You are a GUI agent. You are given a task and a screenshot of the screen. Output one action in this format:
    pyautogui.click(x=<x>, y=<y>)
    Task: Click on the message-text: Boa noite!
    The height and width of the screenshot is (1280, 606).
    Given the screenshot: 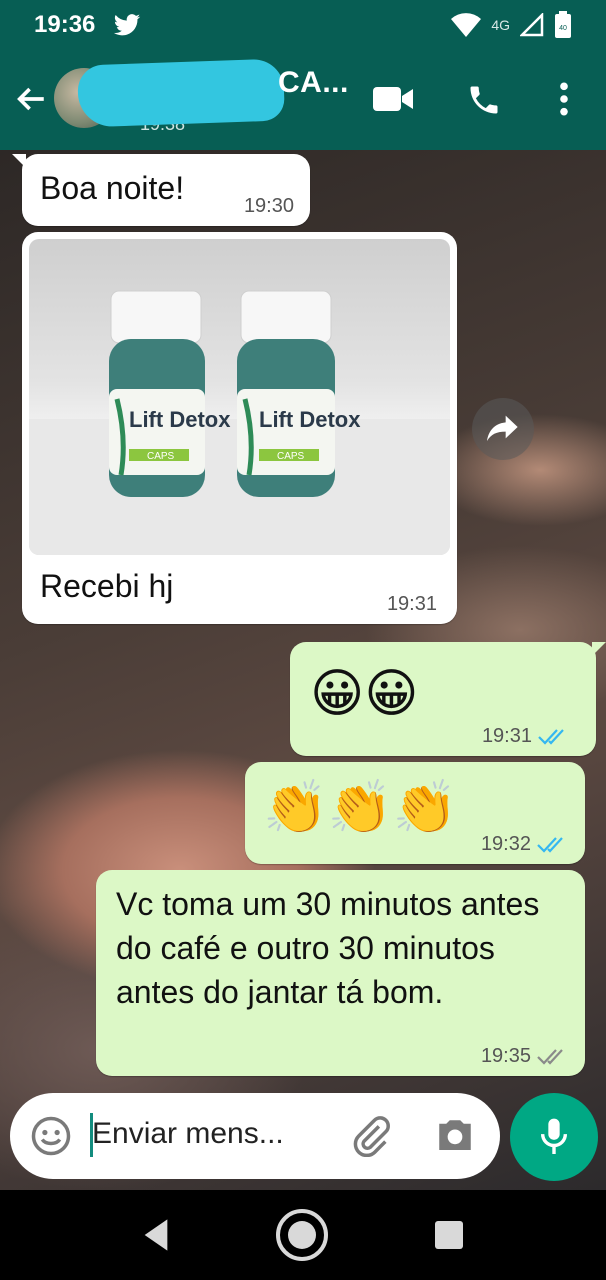 What is the action you would take?
    pyautogui.click(x=112, y=188)
    